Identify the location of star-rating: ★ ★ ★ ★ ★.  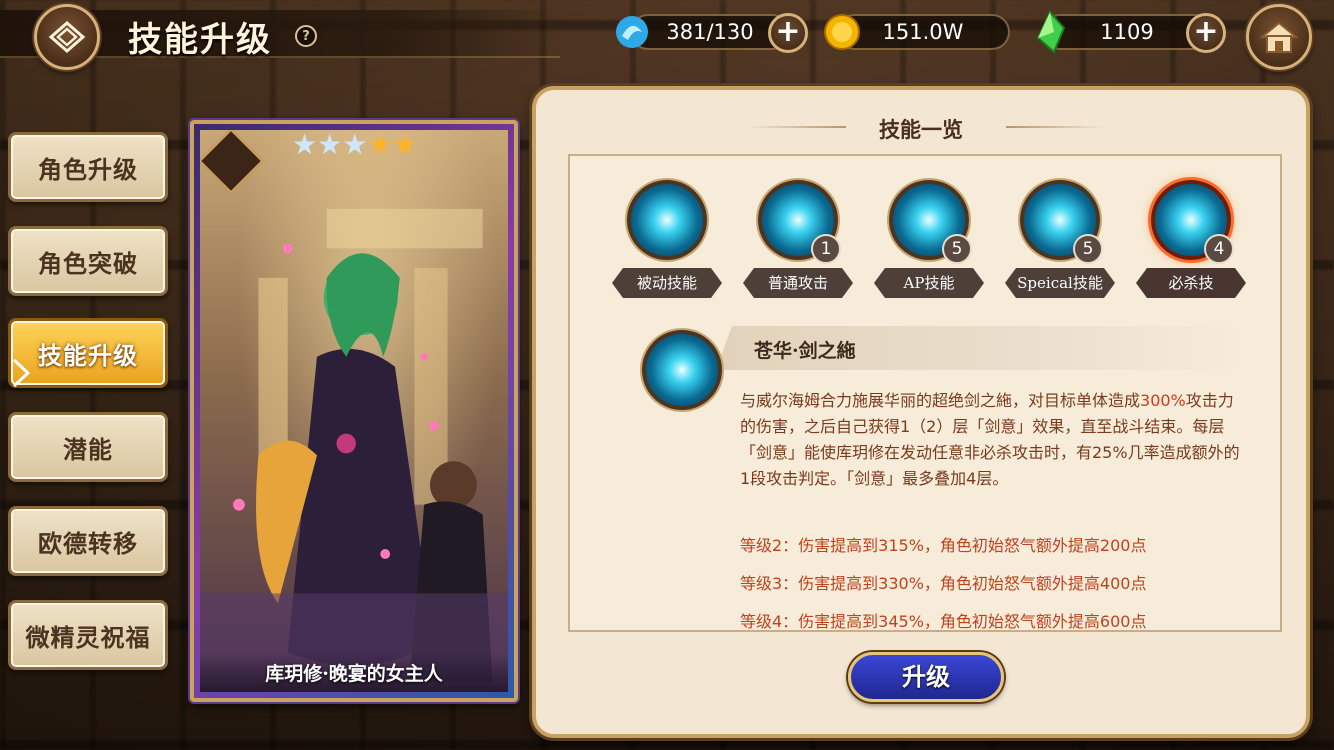
(355, 145).